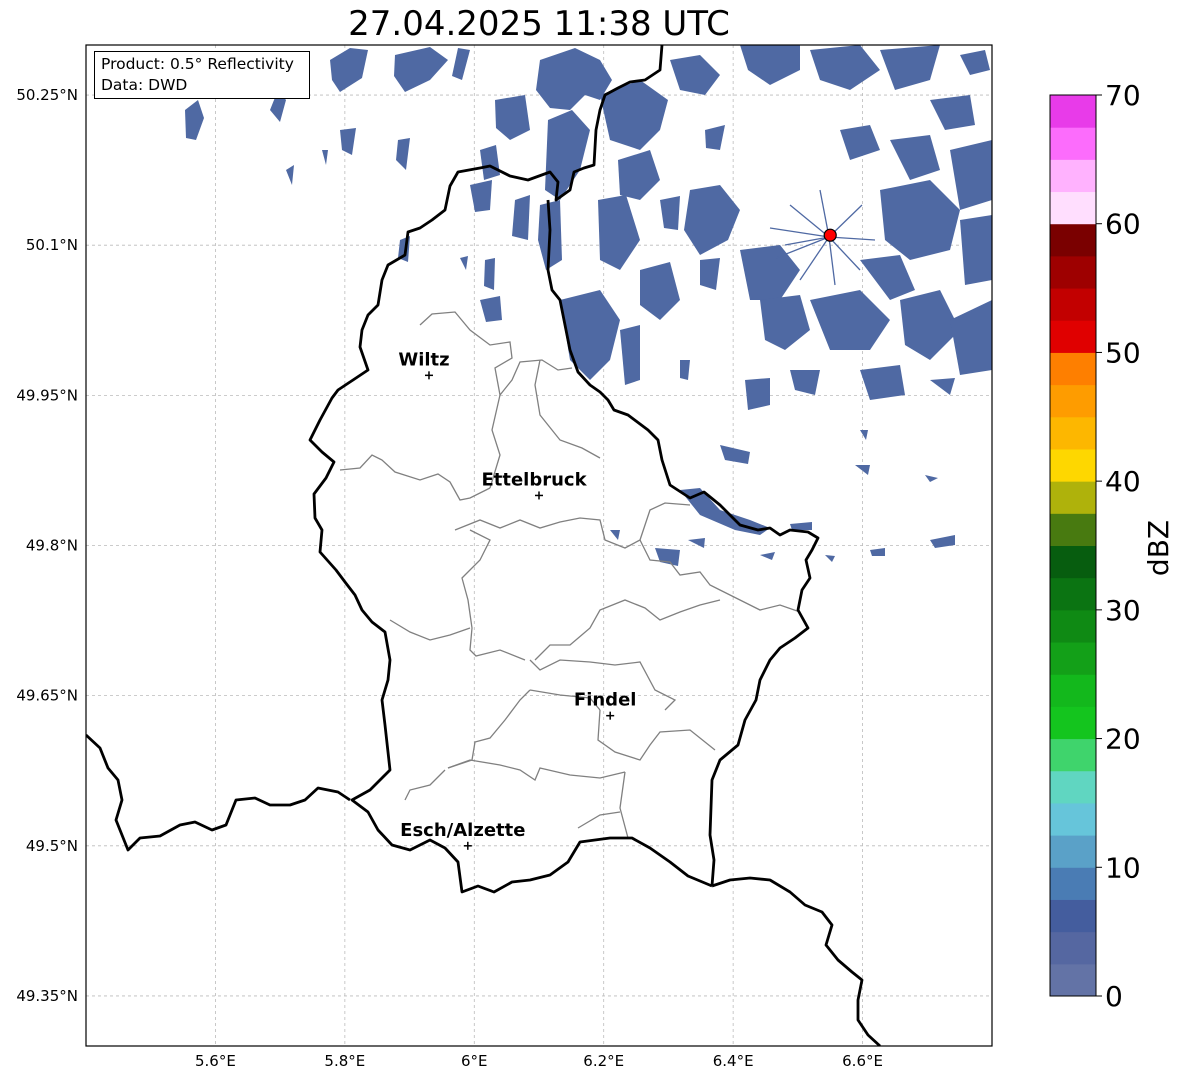 This screenshot has width=1184, height=1081. I want to click on longitude-tick-labels: 5.6°E 5.8°E 6°E 6.2°E 6.4°E 6.6°E, so click(539, 1061).